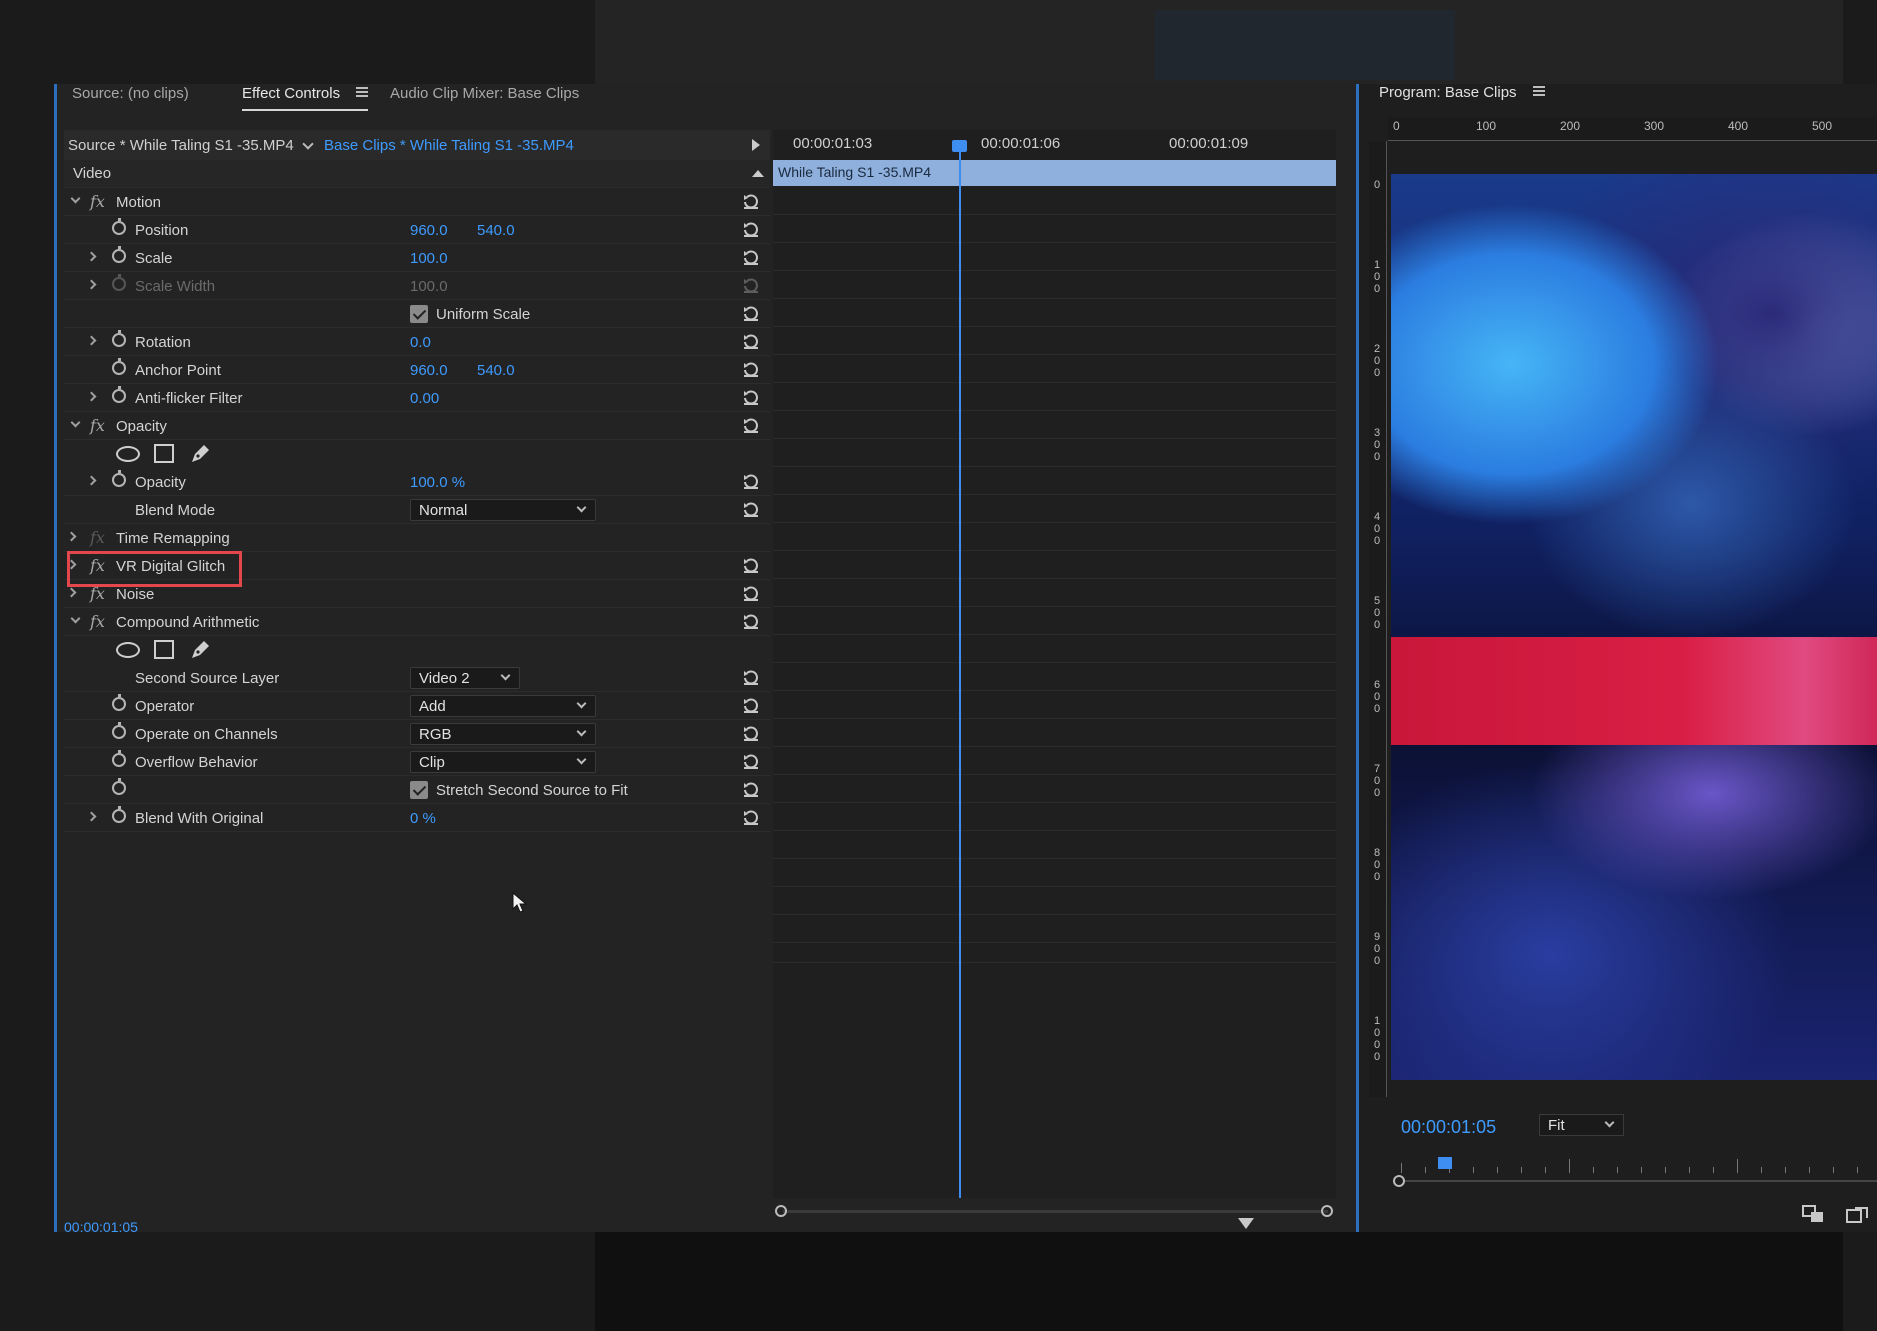 The width and height of the screenshot is (1877, 1331). I want to click on scrollbar-end-handle, so click(1327, 1211).